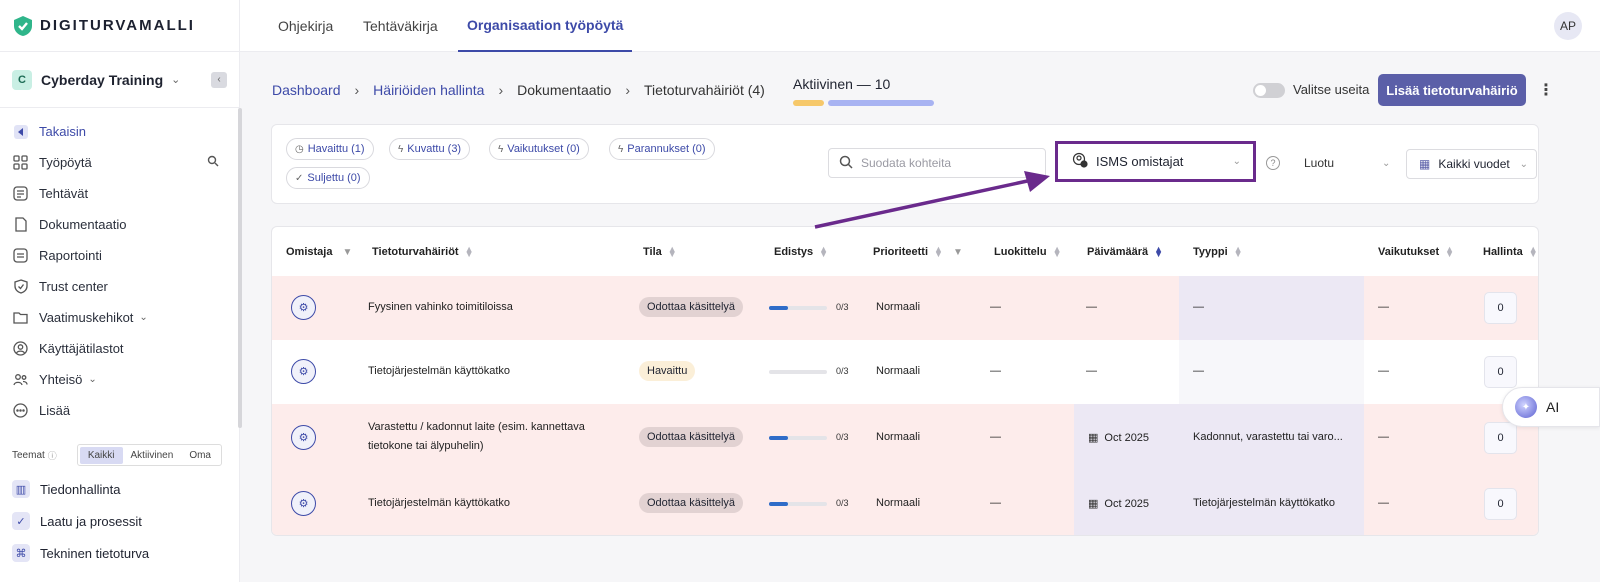  What do you see at coordinates (1198, 307) in the screenshot?
I see `type-value: —` at bounding box center [1198, 307].